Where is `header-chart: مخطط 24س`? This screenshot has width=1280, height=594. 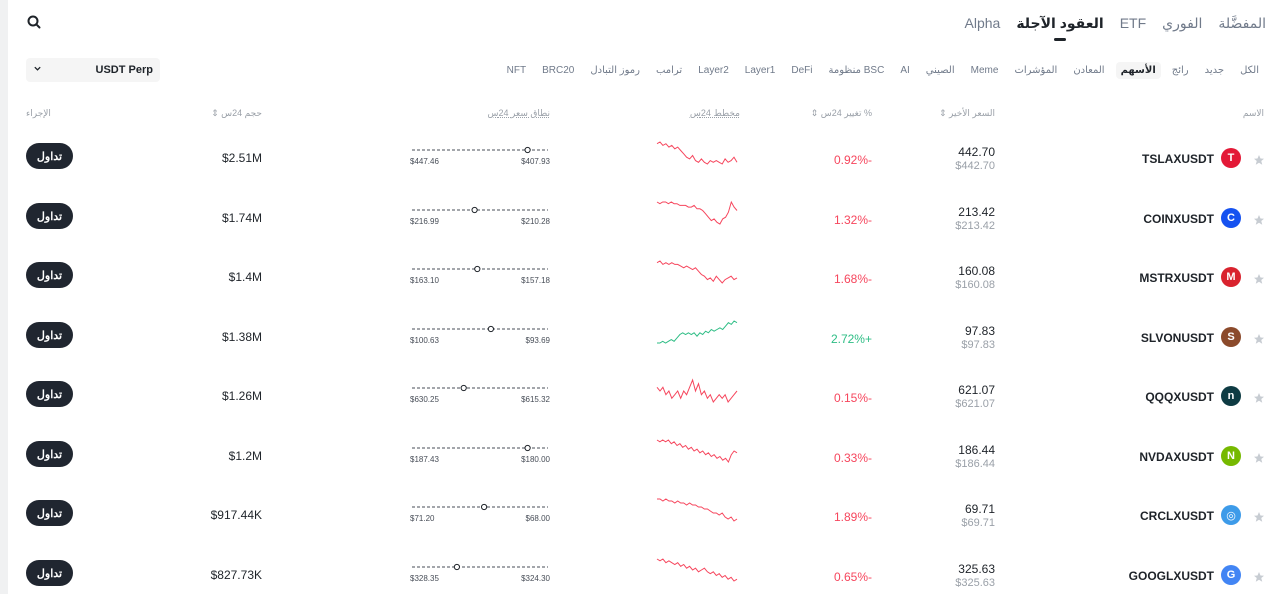
header-chart: مخطط 24س is located at coordinates (714, 113).